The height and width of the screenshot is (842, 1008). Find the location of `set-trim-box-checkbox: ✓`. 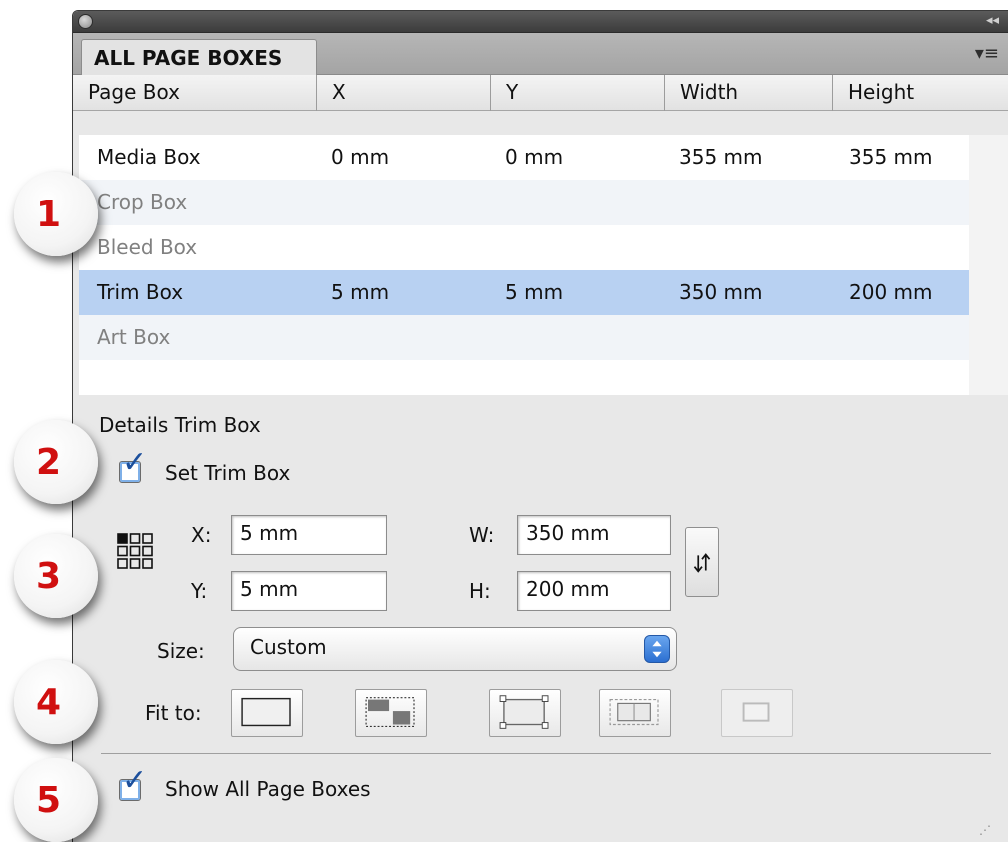

set-trim-box-checkbox: ✓ is located at coordinates (133, 465).